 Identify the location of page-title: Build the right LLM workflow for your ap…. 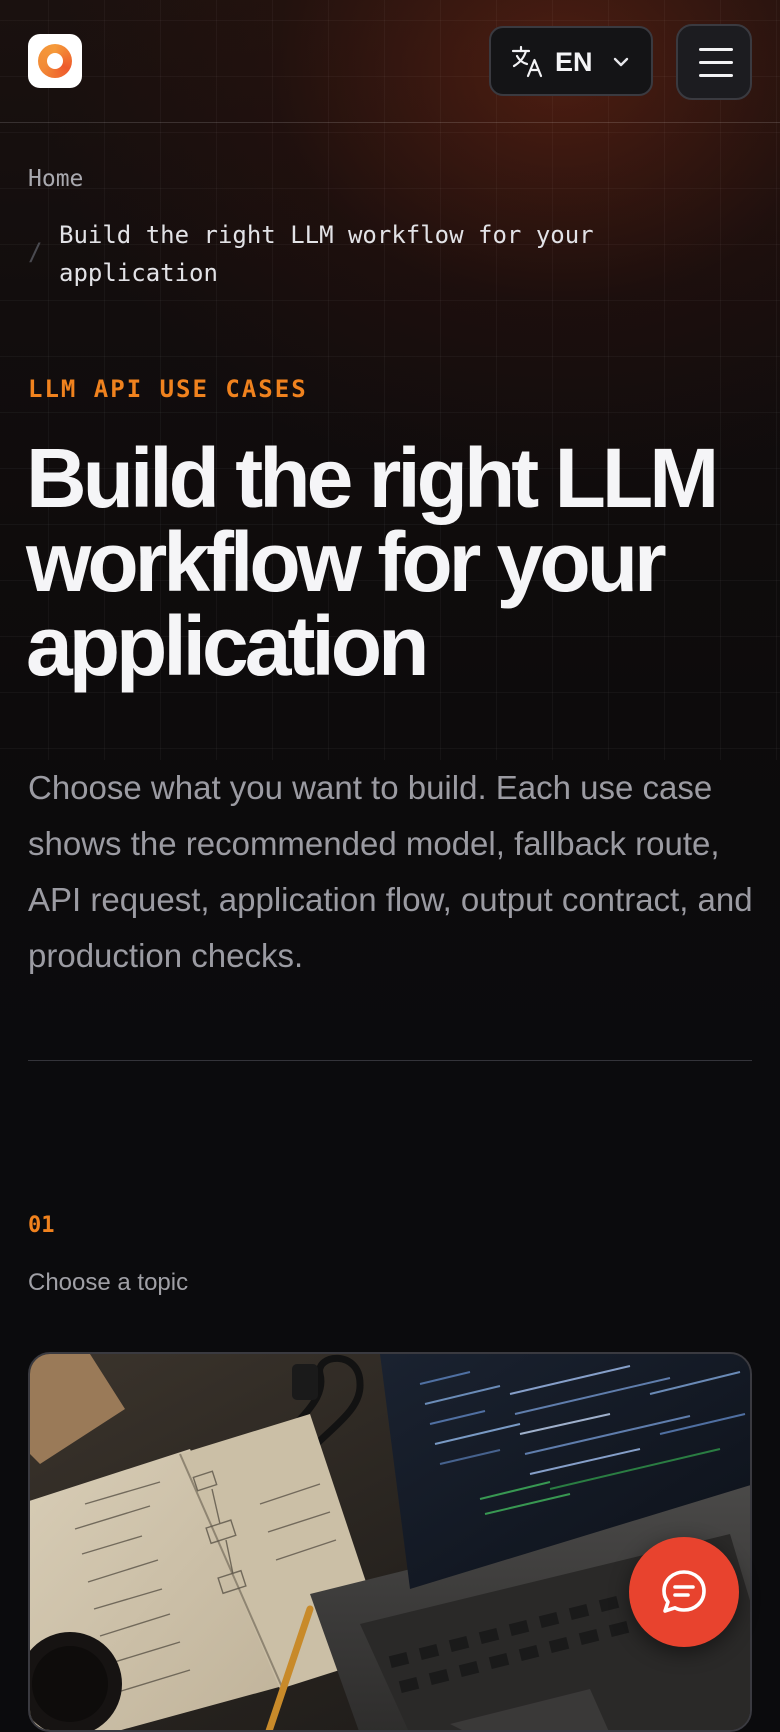
(372, 562).